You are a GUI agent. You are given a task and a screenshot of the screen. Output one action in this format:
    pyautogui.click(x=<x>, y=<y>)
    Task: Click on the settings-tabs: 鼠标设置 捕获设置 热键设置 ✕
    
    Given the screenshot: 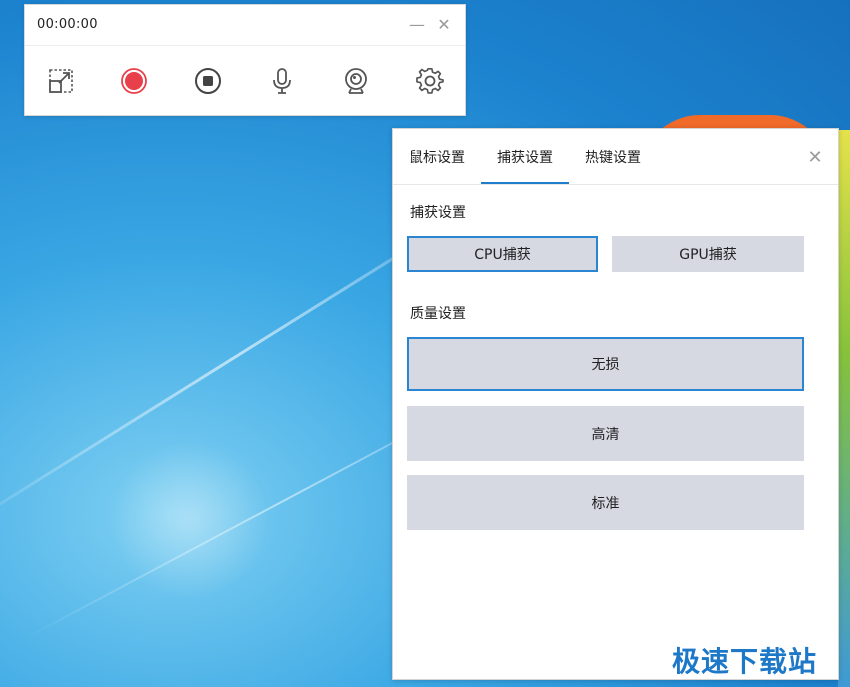 What is the action you would take?
    pyautogui.click(x=615, y=157)
    